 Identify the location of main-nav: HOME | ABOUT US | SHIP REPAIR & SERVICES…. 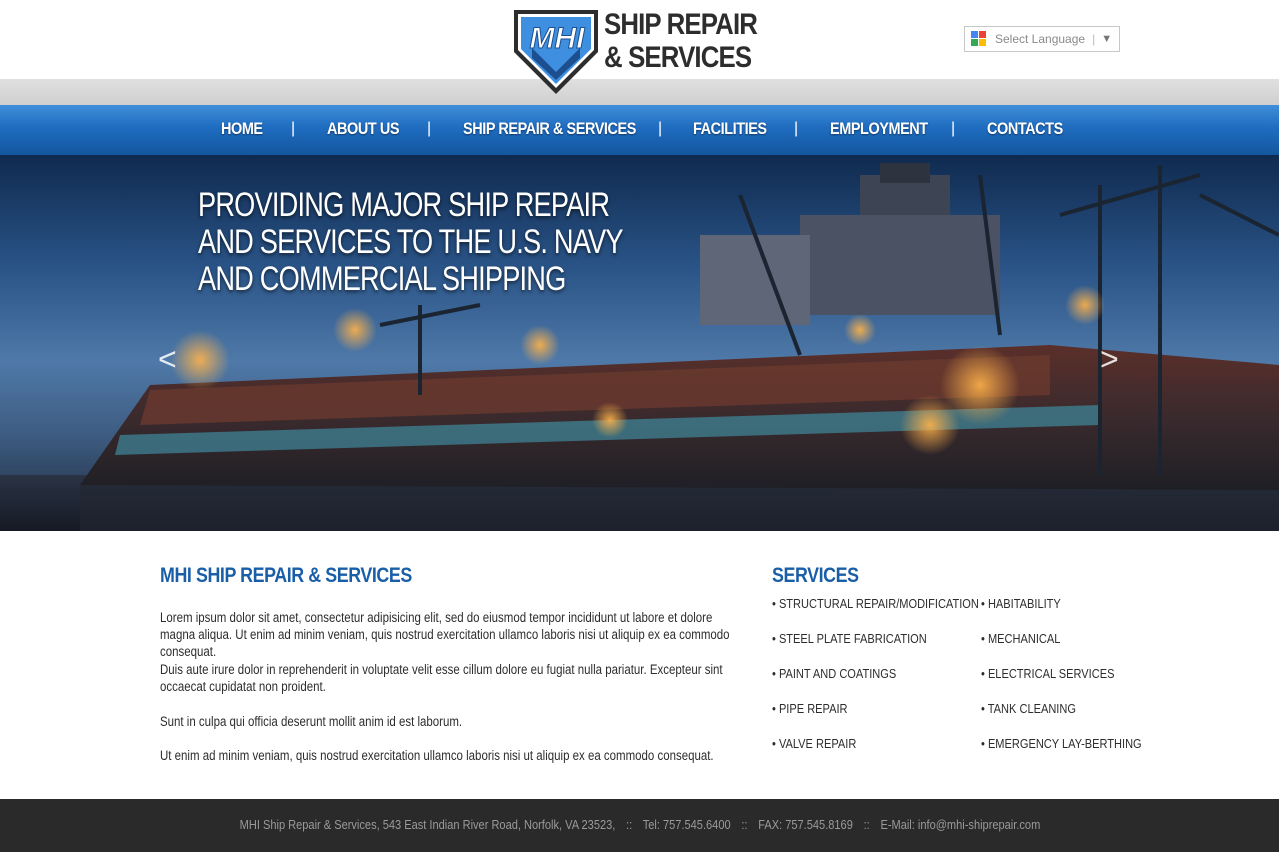
(639, 130).